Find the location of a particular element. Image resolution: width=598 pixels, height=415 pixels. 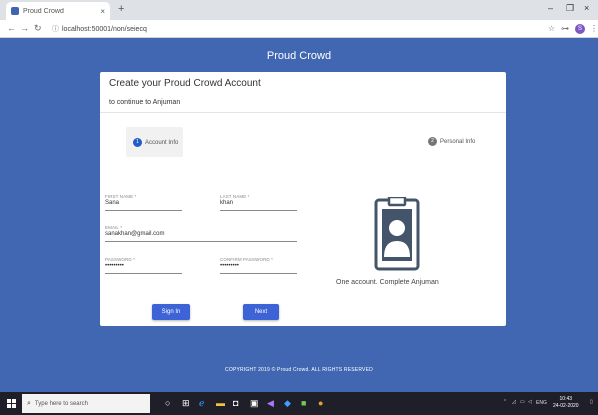

password-field: PASSWORD * ••••••••• is located at coordinates (143, 265).